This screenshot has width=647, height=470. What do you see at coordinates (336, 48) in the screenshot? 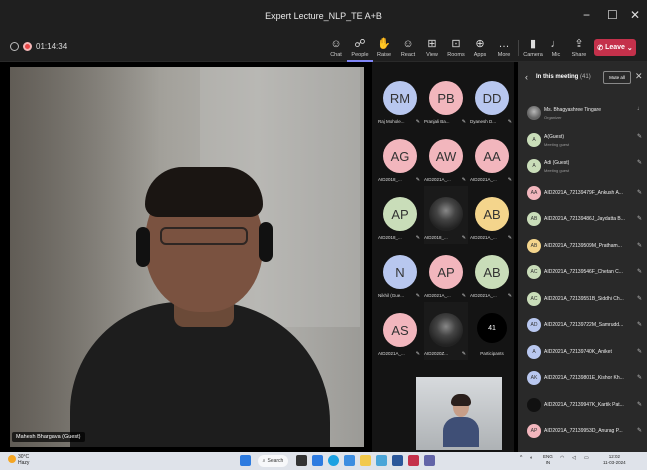
I see `chat-button: ☺ Chat` at bounding box center [336, 48].